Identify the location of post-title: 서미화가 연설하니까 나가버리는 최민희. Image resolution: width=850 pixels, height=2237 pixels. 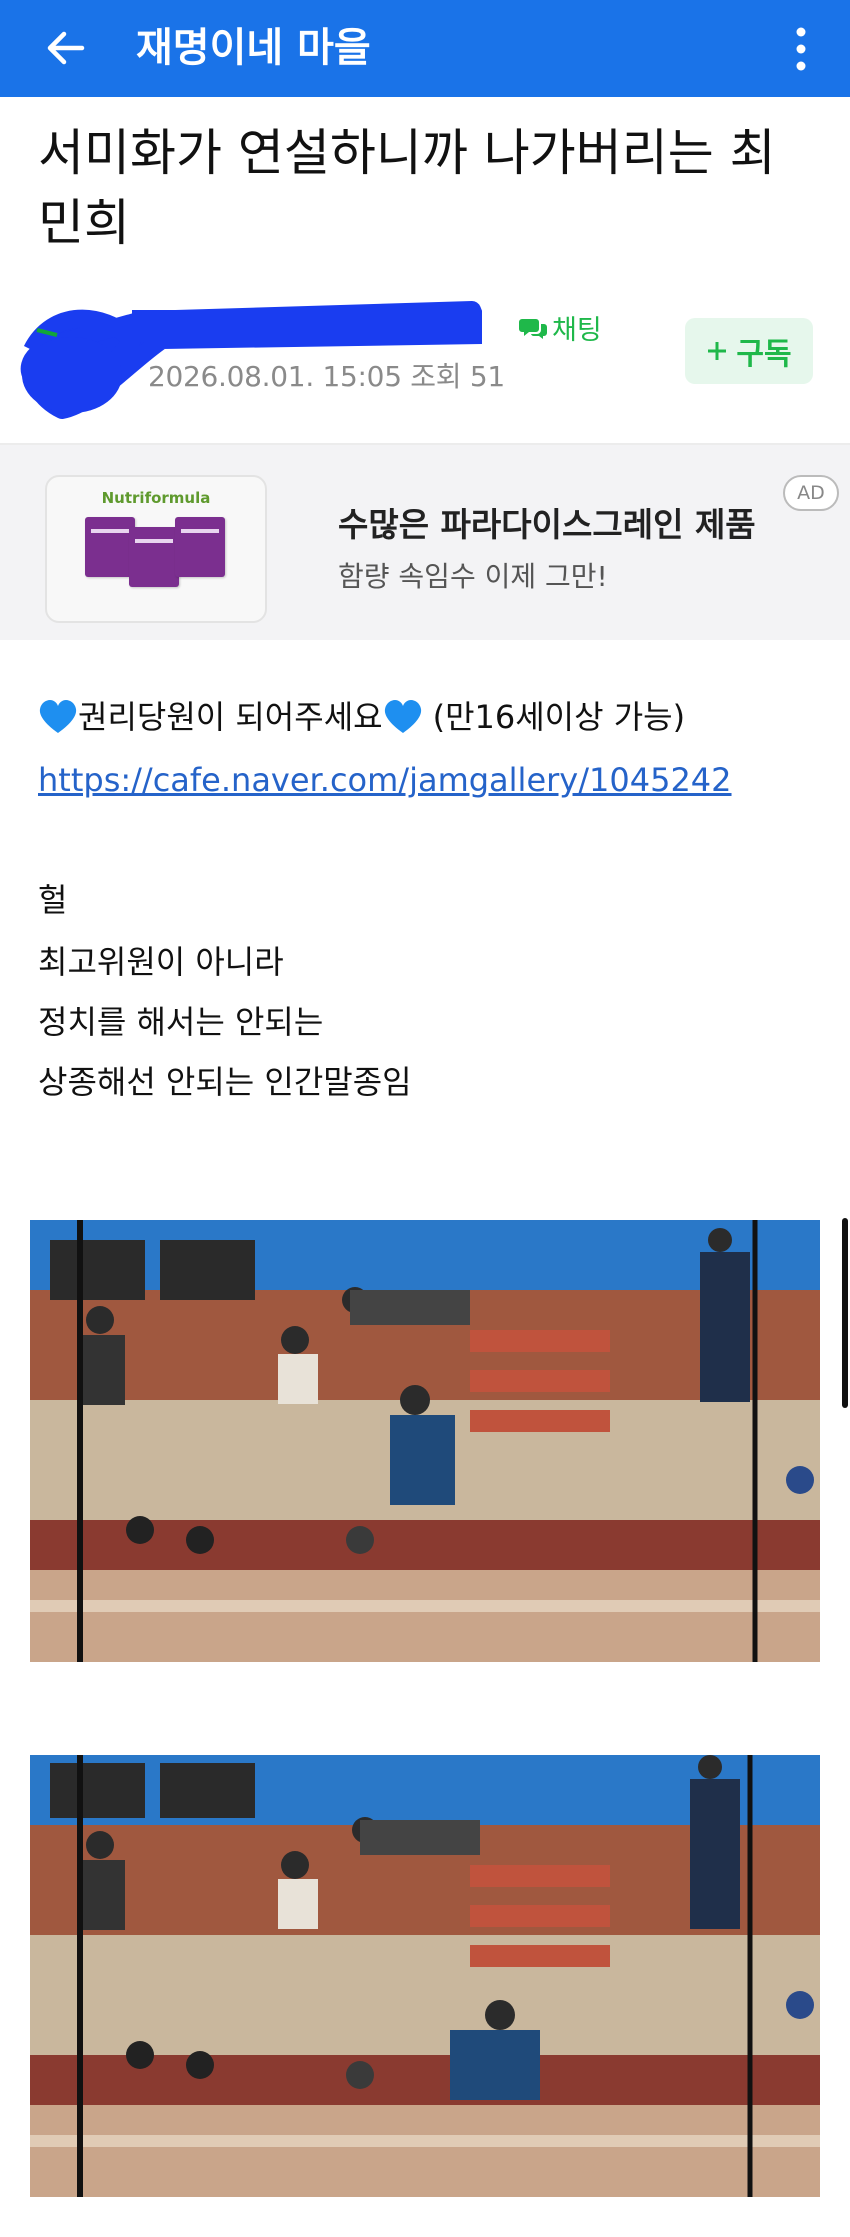
(407, 188).